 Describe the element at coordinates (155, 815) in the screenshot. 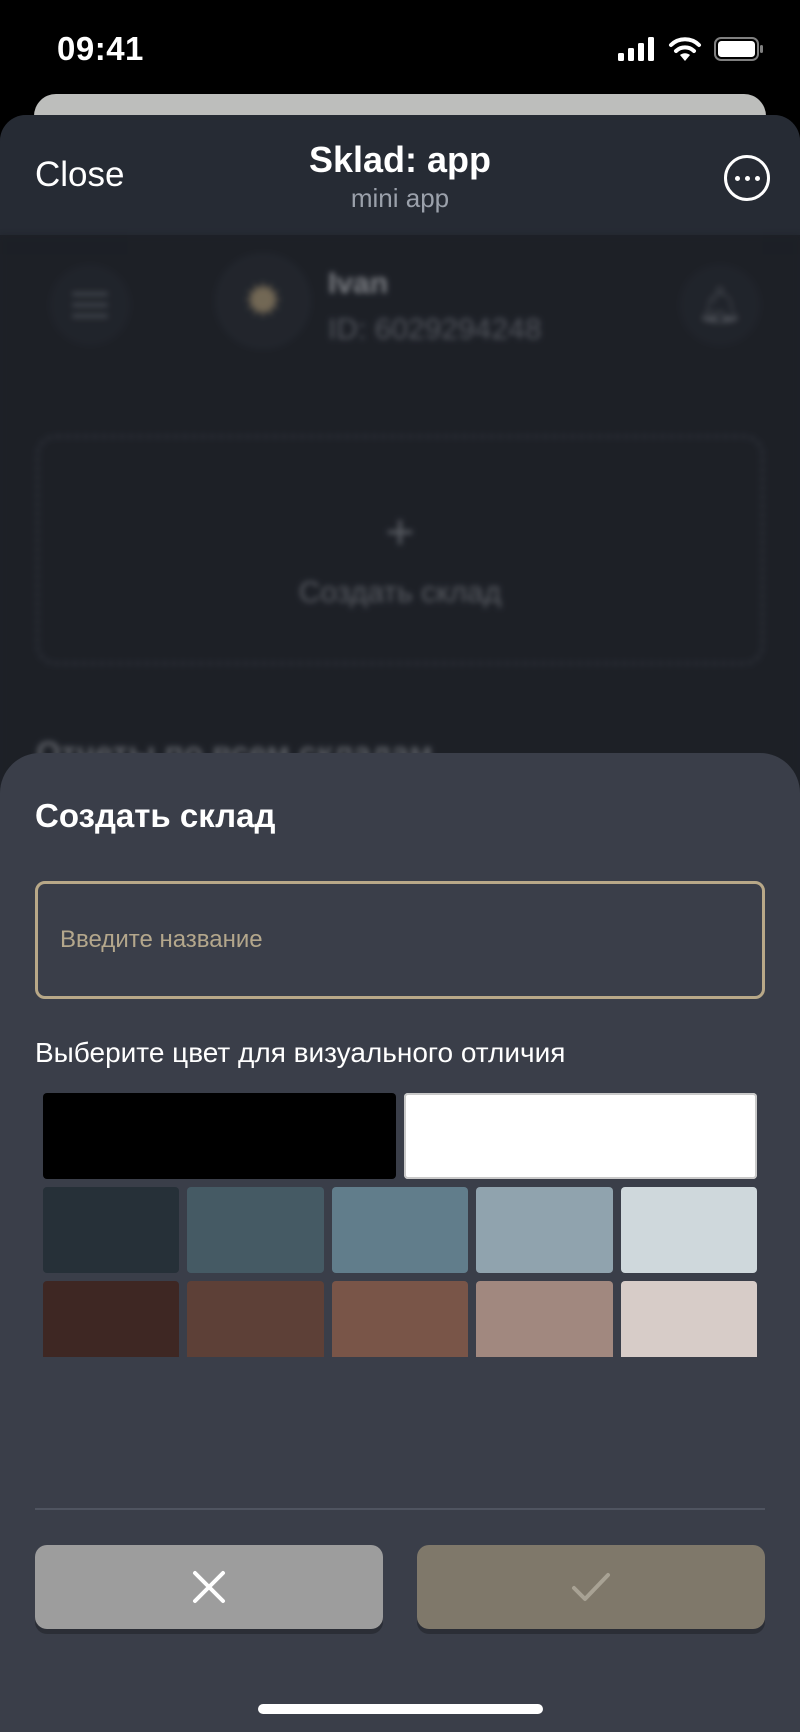

I see `modal-title: Создать склад` at that location.